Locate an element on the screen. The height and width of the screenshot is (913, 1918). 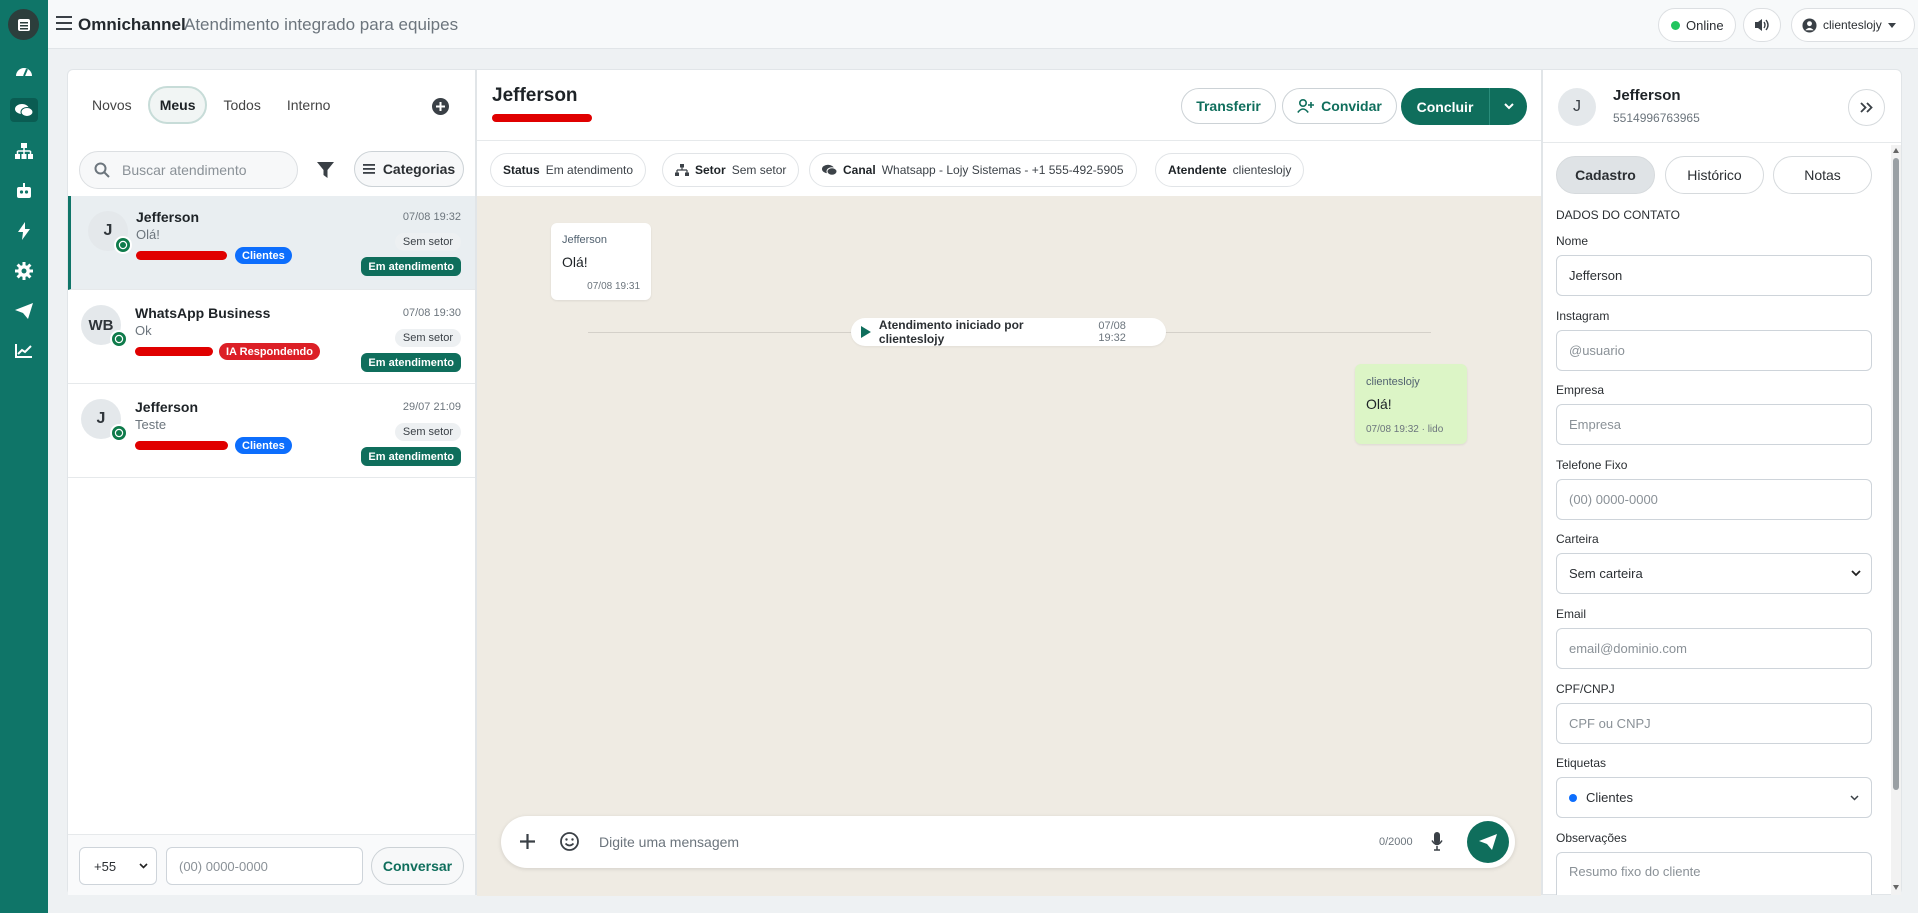
emoji-icon is located at coordinates (569, 844).